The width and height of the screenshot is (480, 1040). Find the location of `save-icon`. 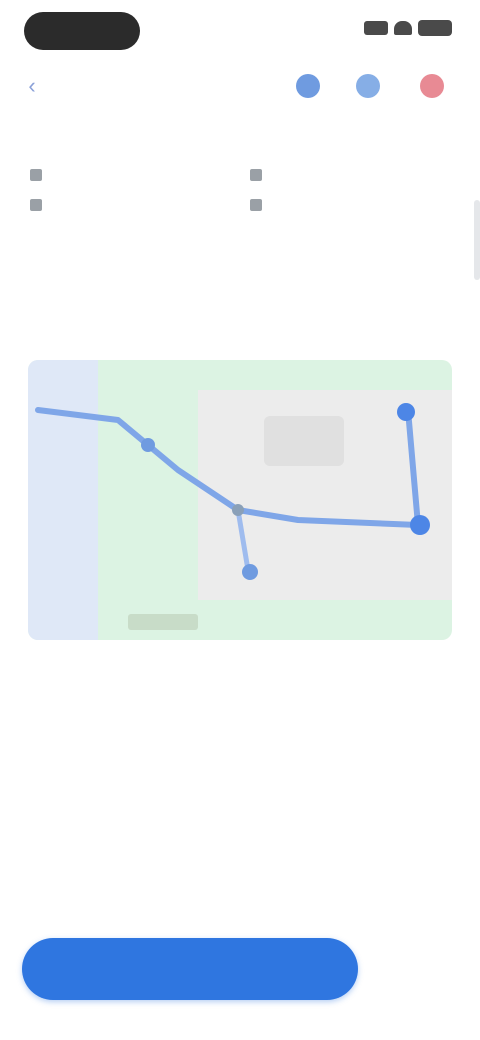

save-icon is located at coordinates (432, 86).